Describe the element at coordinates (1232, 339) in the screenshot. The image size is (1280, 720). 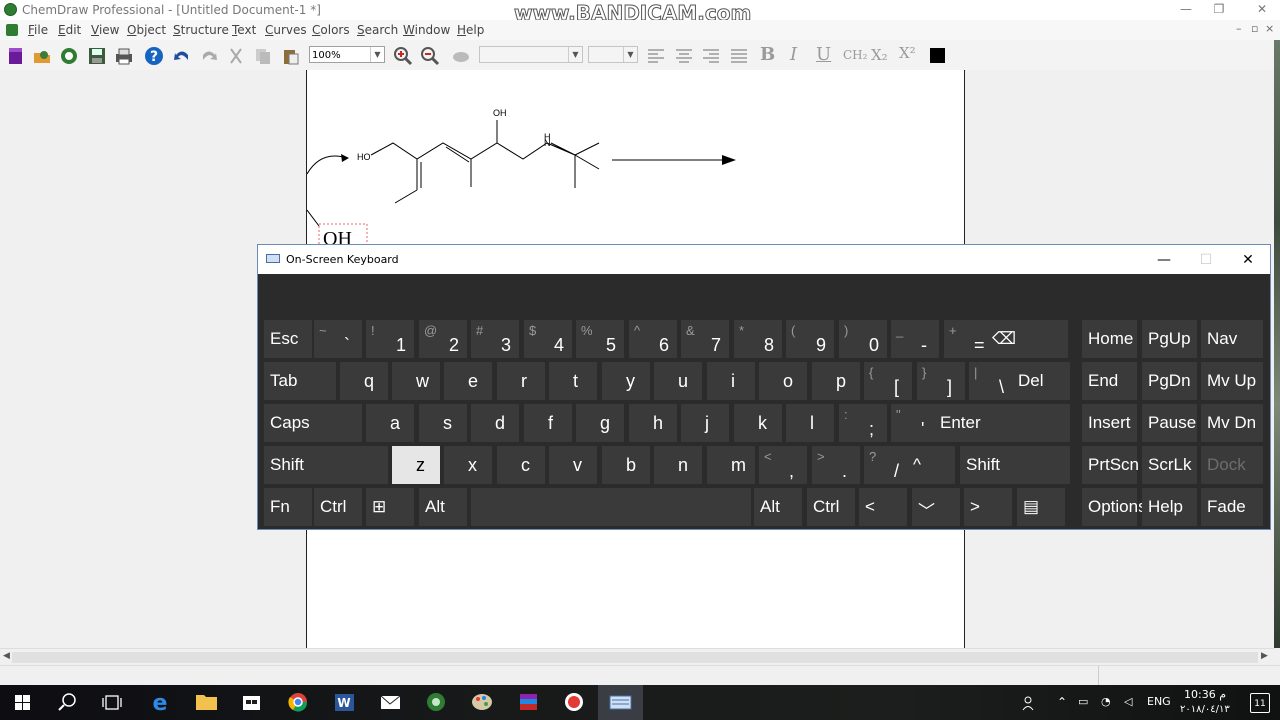
I see `osk-key-r1-17-nav: Nav` at that location.